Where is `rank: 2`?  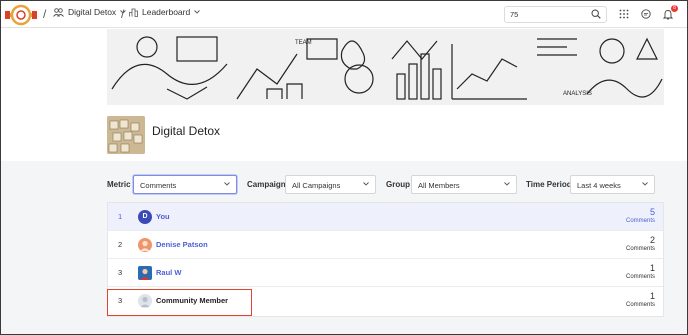
rank: 2 is located at coordinates (120, 244).